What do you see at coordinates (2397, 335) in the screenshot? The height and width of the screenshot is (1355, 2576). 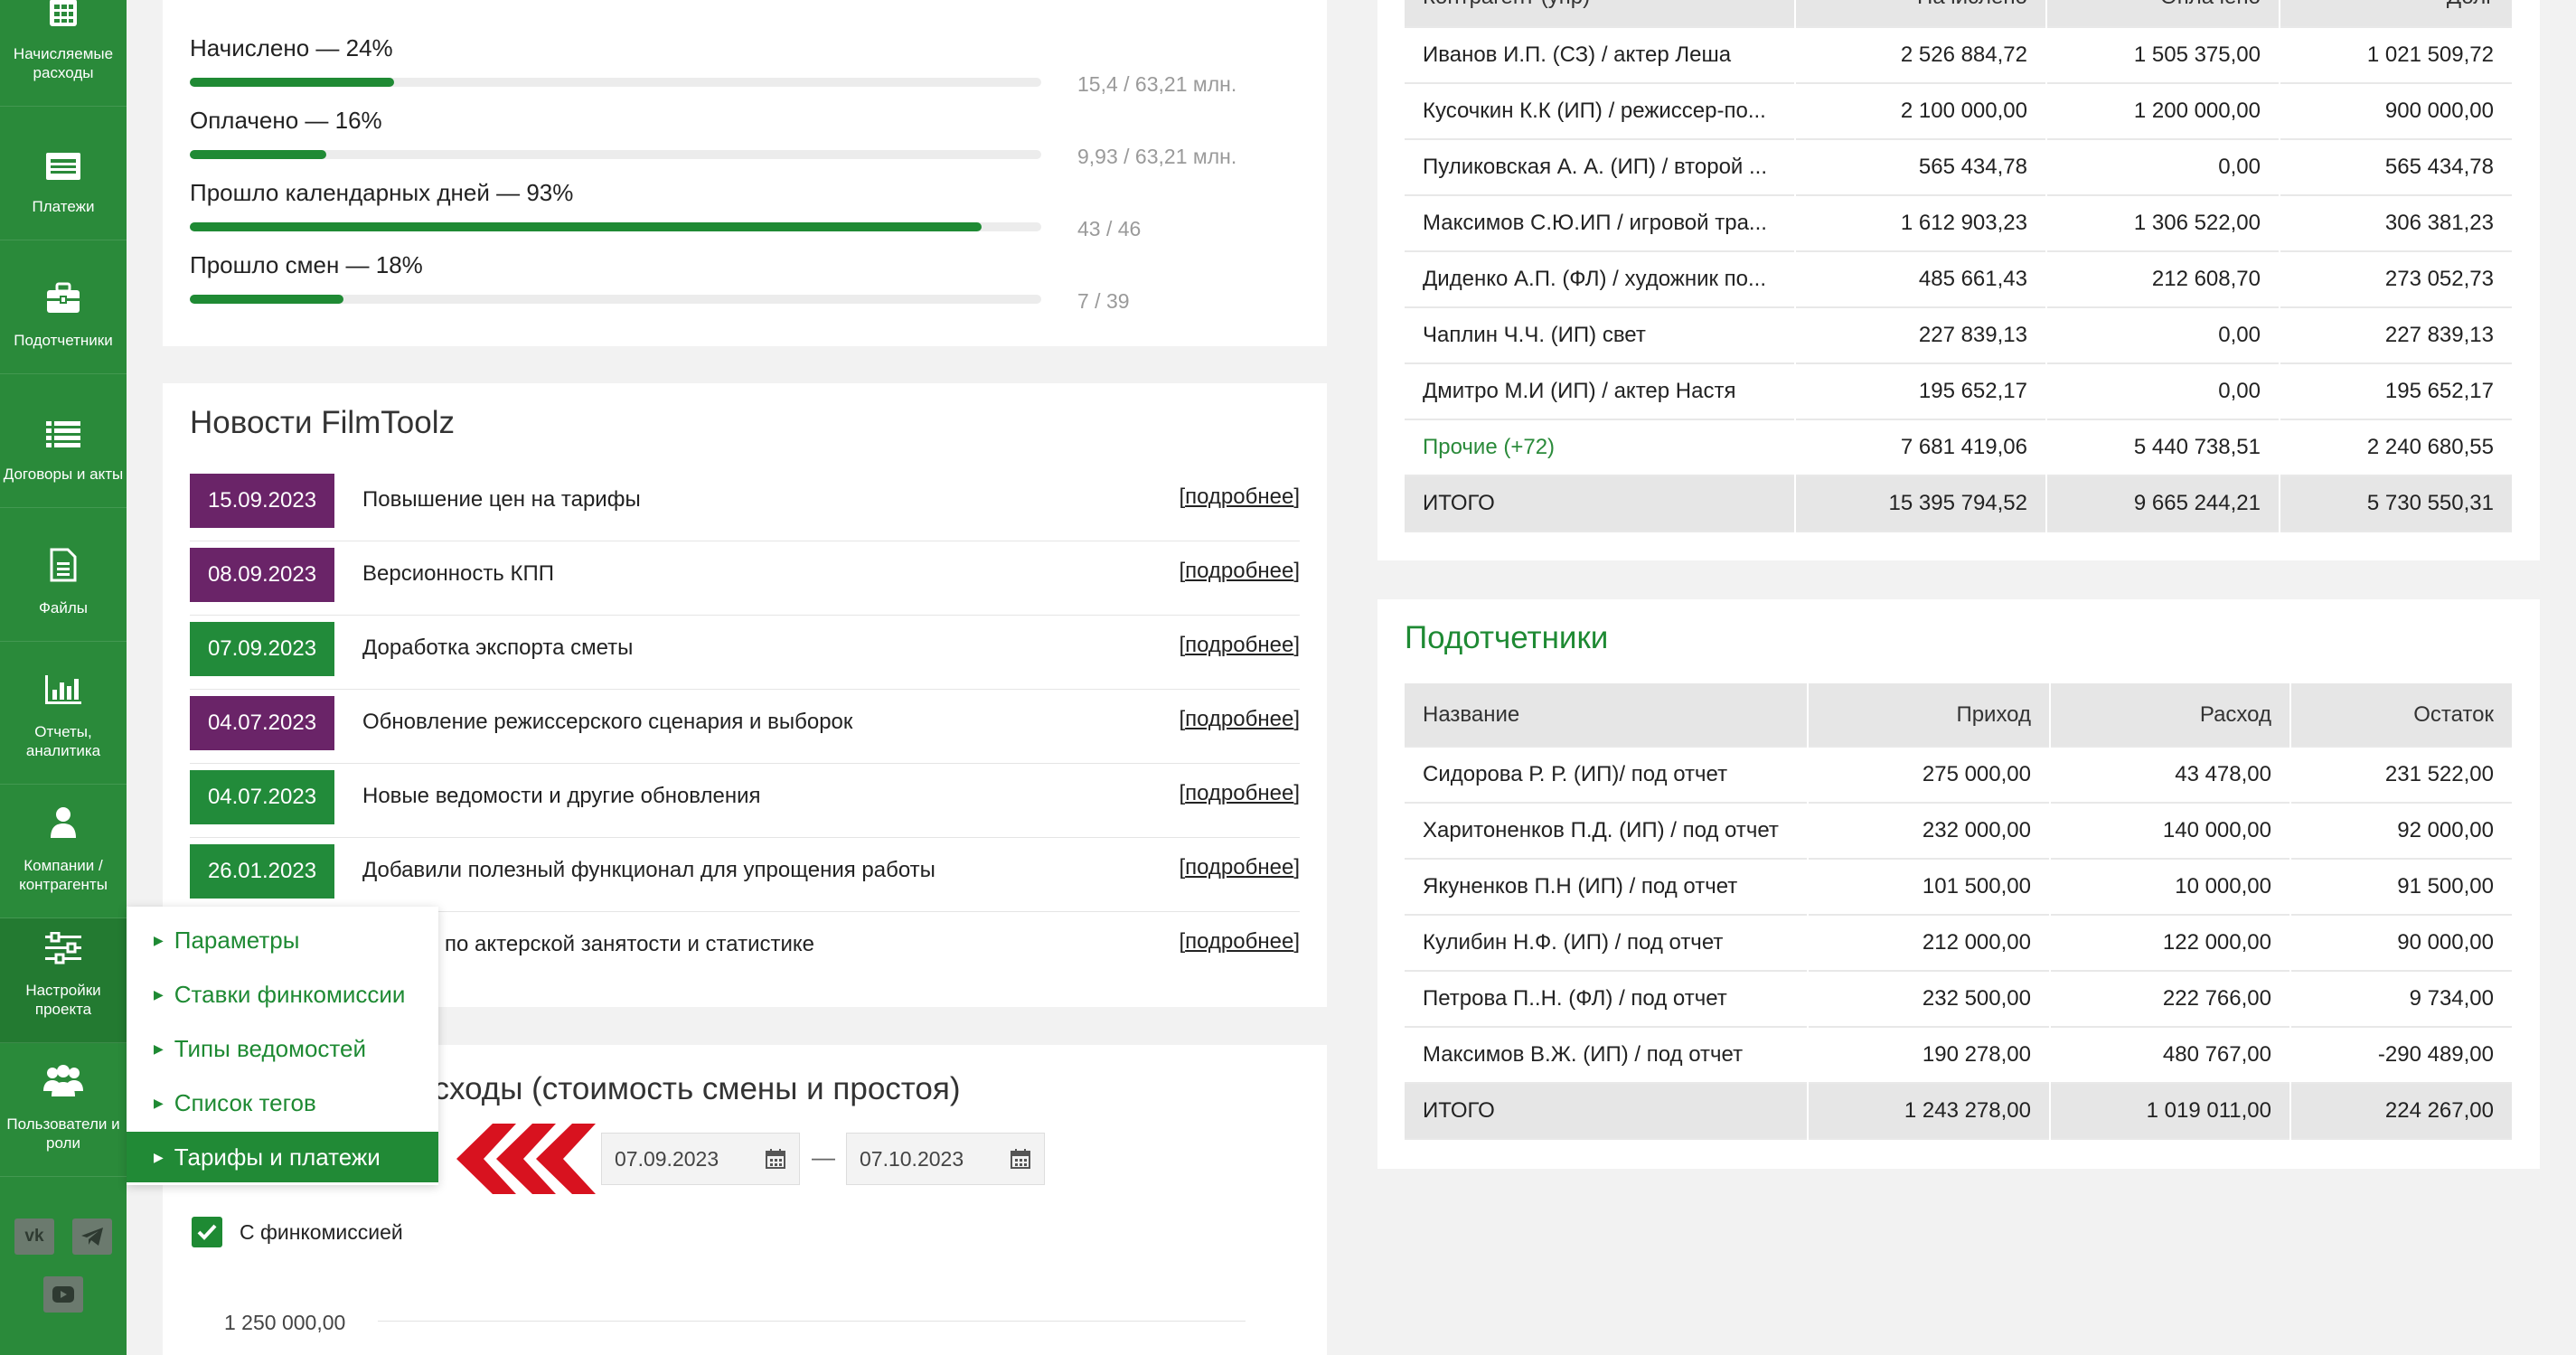 I see `cell-value: 227 839,13` at bounding box center [2397, 335].